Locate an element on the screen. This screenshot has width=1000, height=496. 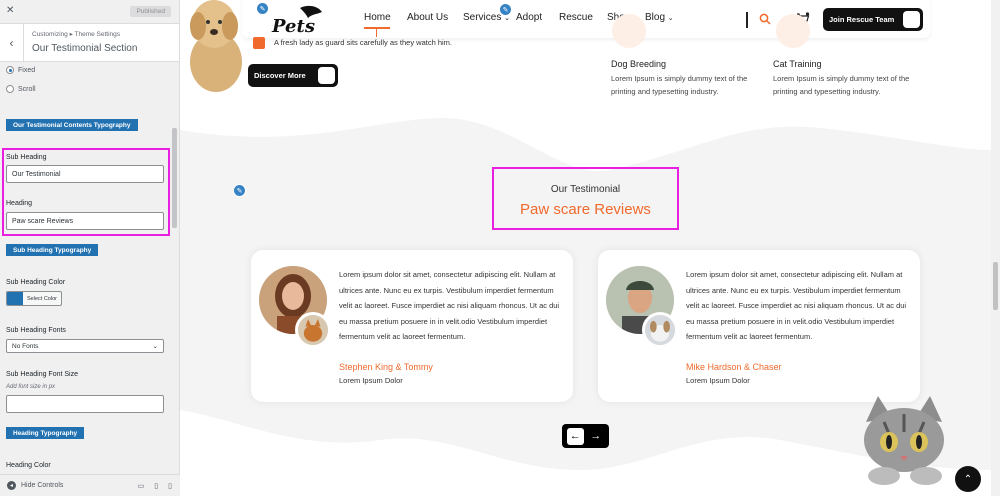
scroll-to-top-button: ⌃ is located at coordinates (968, 479).